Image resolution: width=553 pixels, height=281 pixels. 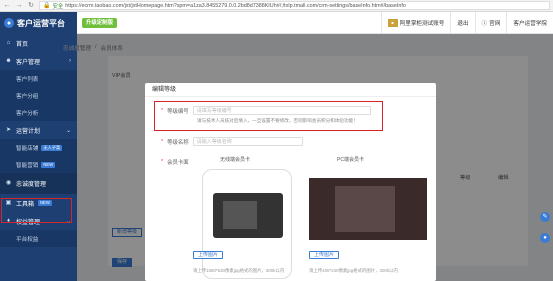 I want to click on sidebar-item-customer-list: 客户列表, so click(x=38, y=78).